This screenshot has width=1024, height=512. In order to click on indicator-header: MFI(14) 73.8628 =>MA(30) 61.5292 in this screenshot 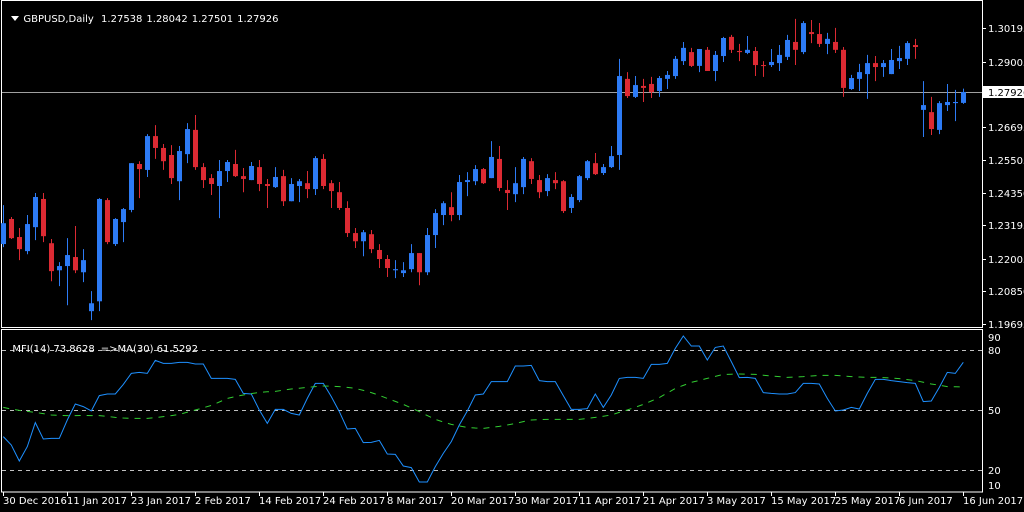, I will do `click(105, 344)`.